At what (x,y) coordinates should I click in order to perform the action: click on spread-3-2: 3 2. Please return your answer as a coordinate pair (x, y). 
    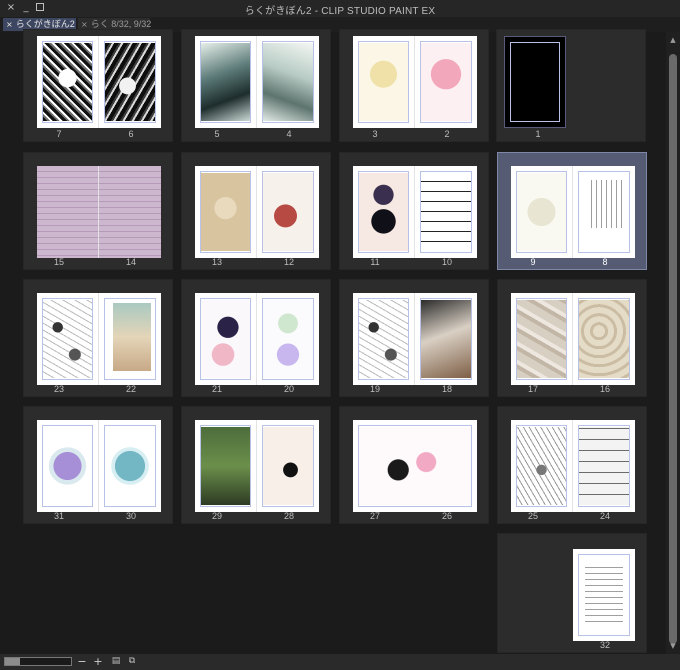
    Looking at the image, I should click on (414, 85).